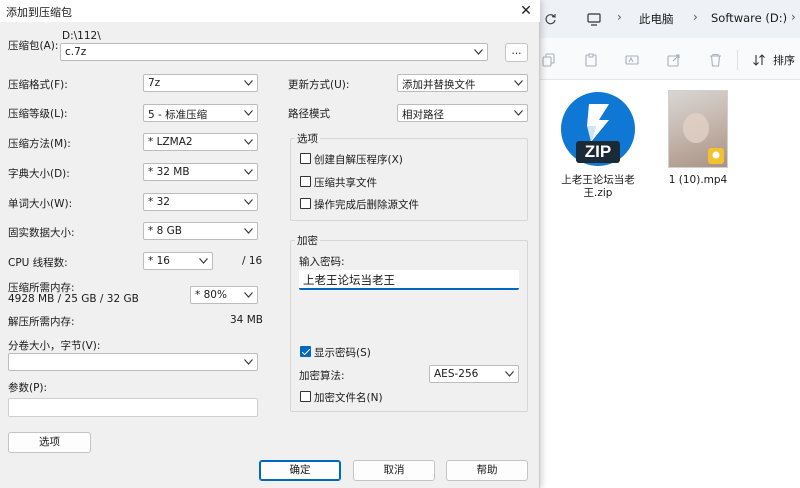 The image size is (800, 488). I want to click on file-item-video: 1 (10).mp4, so click(698, 138).